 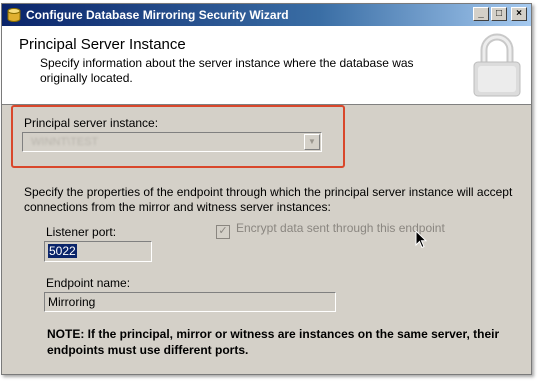 What do you see at coordinates (421, 239) in the screenshot?
I see `mouse-cursor-icon` at bounding box center [421, 239].